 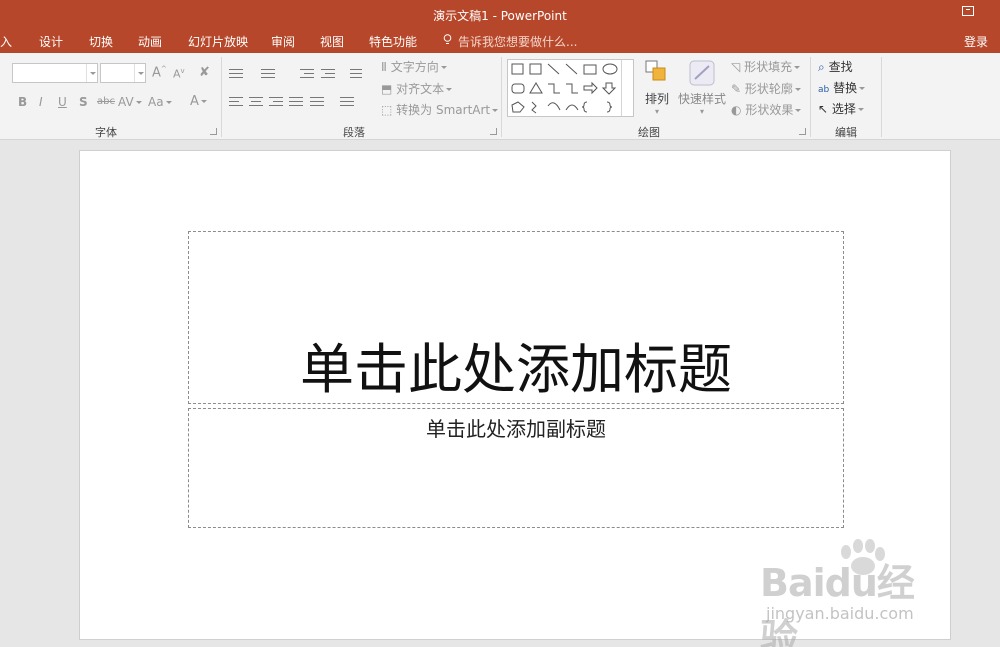 What do you see at coordinates (440, 109) in the screenshot?
I see `convert-smartart-button: ⬚ 转换为 SmartArt` at bounding box center [440, 109].